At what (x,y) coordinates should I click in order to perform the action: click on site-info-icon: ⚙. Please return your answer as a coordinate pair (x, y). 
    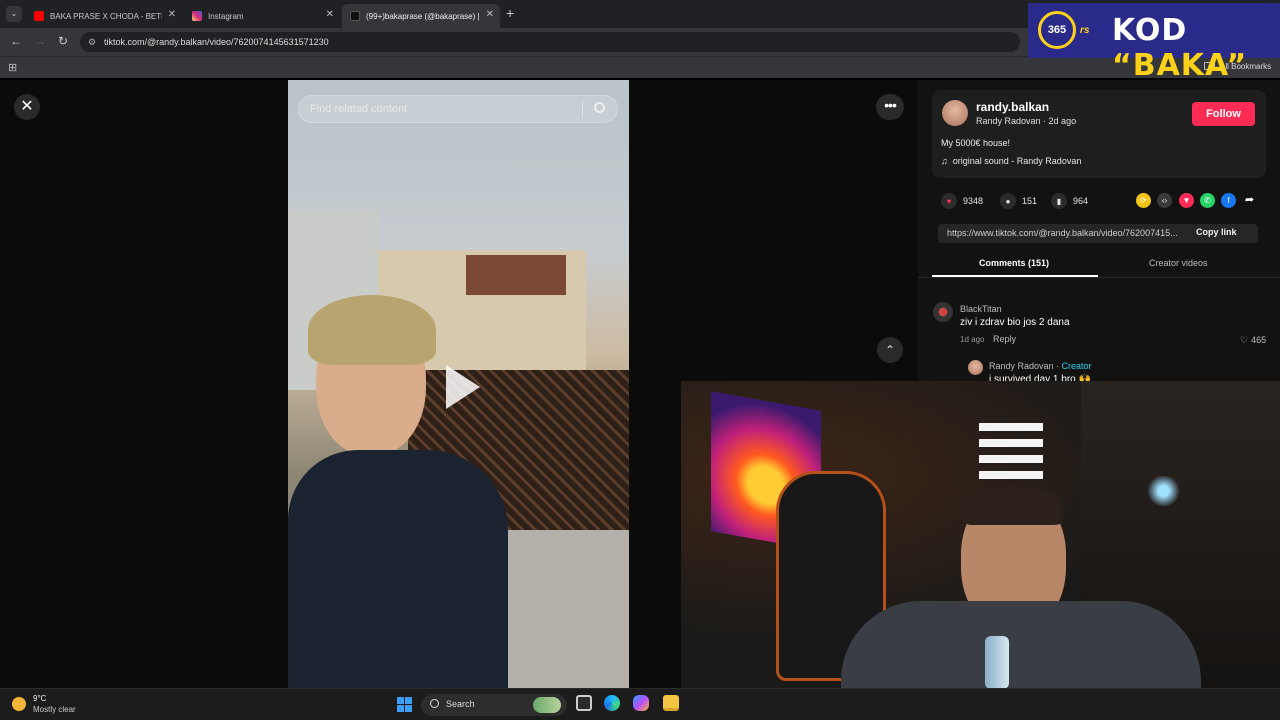
    Looking at the image, I should click on (92, 42).